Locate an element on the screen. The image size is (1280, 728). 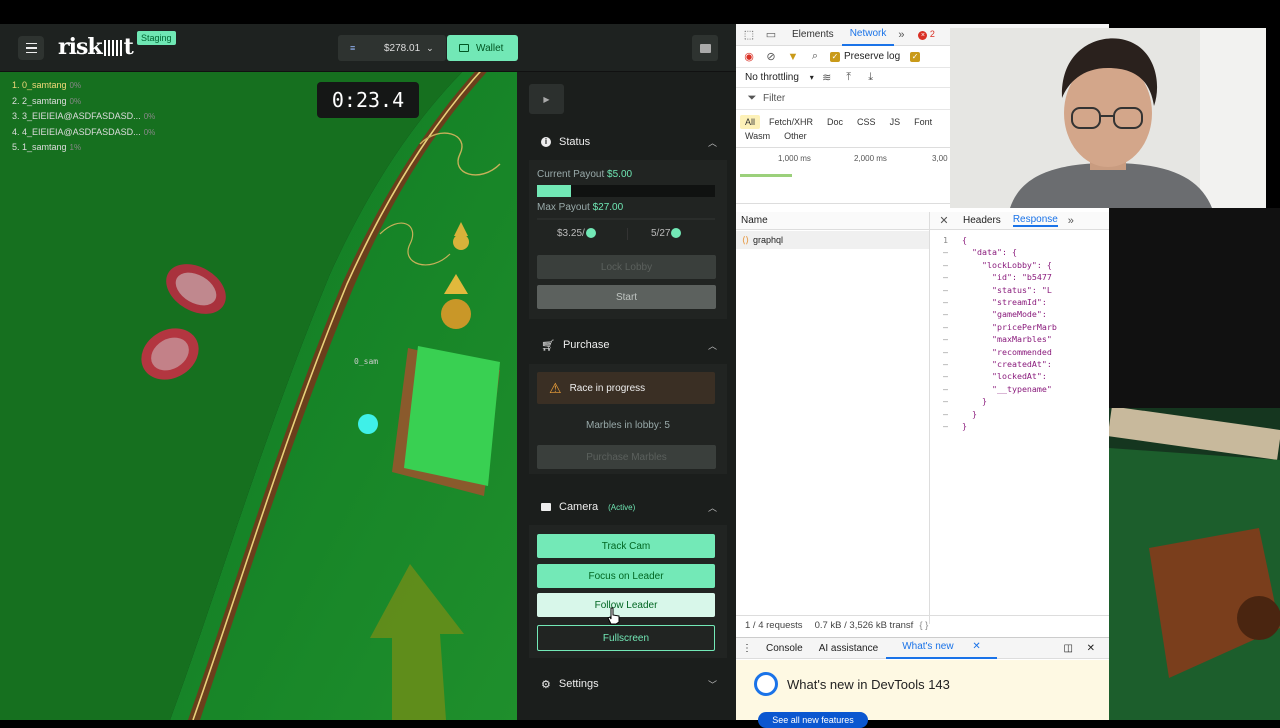
drawer-tabbar: ⋮ Console AI assistance What's new ✕ ◫ ✕ is located at coordinates (922, 648).